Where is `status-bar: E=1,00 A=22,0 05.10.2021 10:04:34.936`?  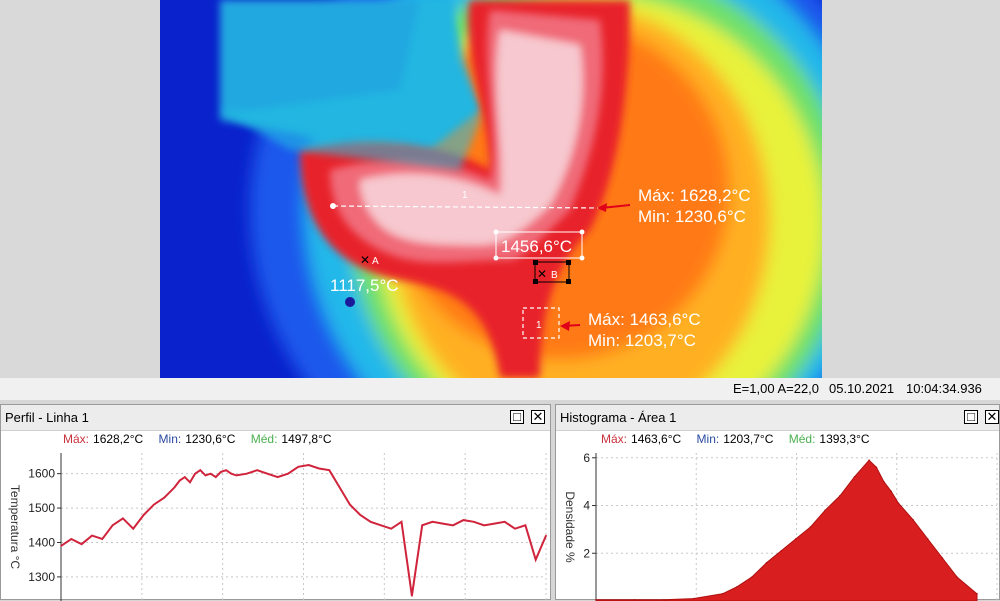 status-bar: E=1,00 A=22,0 05.10.2021 10:04:34.936 is located at coordinates (500, 389).